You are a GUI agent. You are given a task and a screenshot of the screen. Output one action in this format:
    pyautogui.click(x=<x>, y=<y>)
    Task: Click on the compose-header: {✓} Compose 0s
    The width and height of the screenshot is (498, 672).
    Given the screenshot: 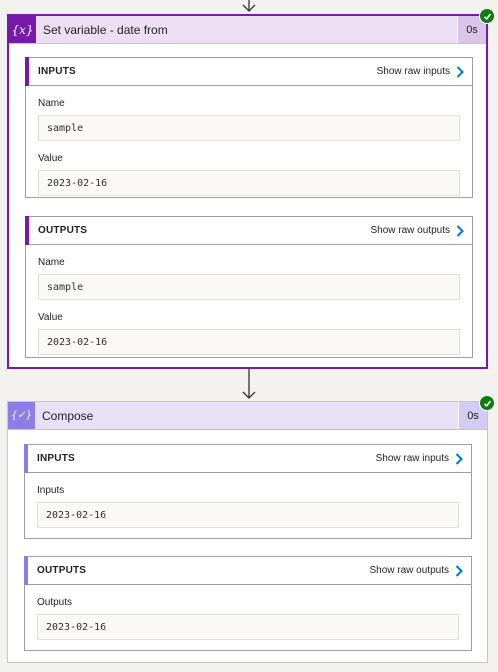 What is the action you would take?
    pyautogui.click(x=247, y=416)
    